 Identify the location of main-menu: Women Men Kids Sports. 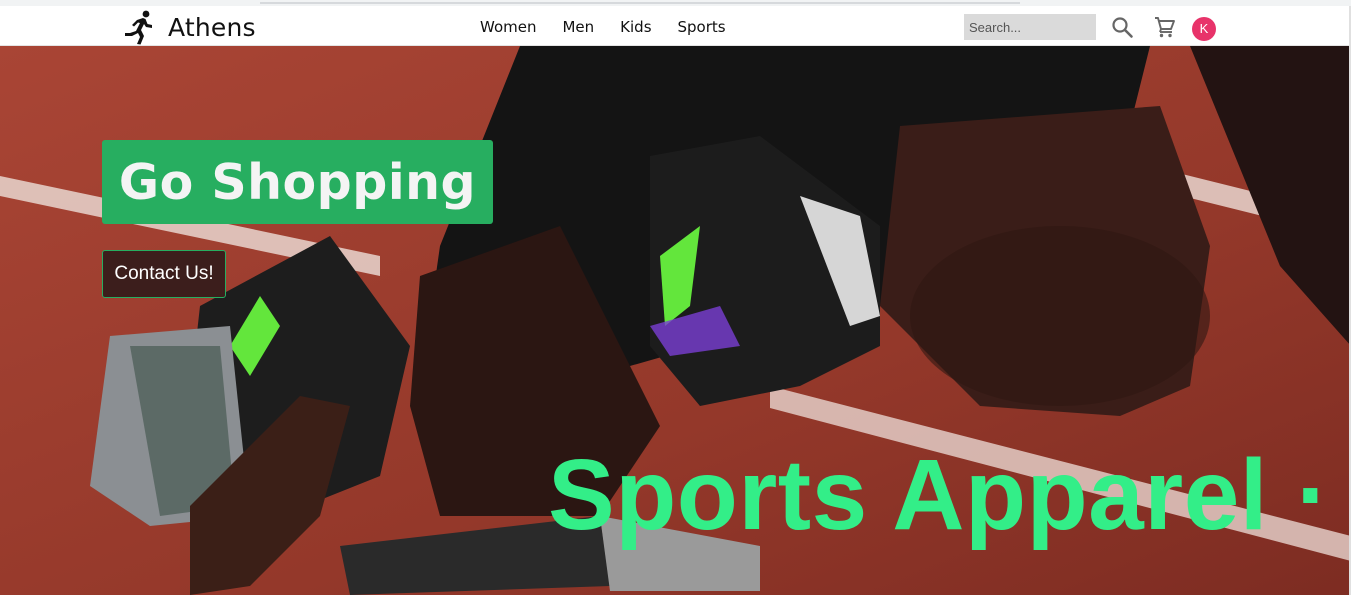
(616, 27).